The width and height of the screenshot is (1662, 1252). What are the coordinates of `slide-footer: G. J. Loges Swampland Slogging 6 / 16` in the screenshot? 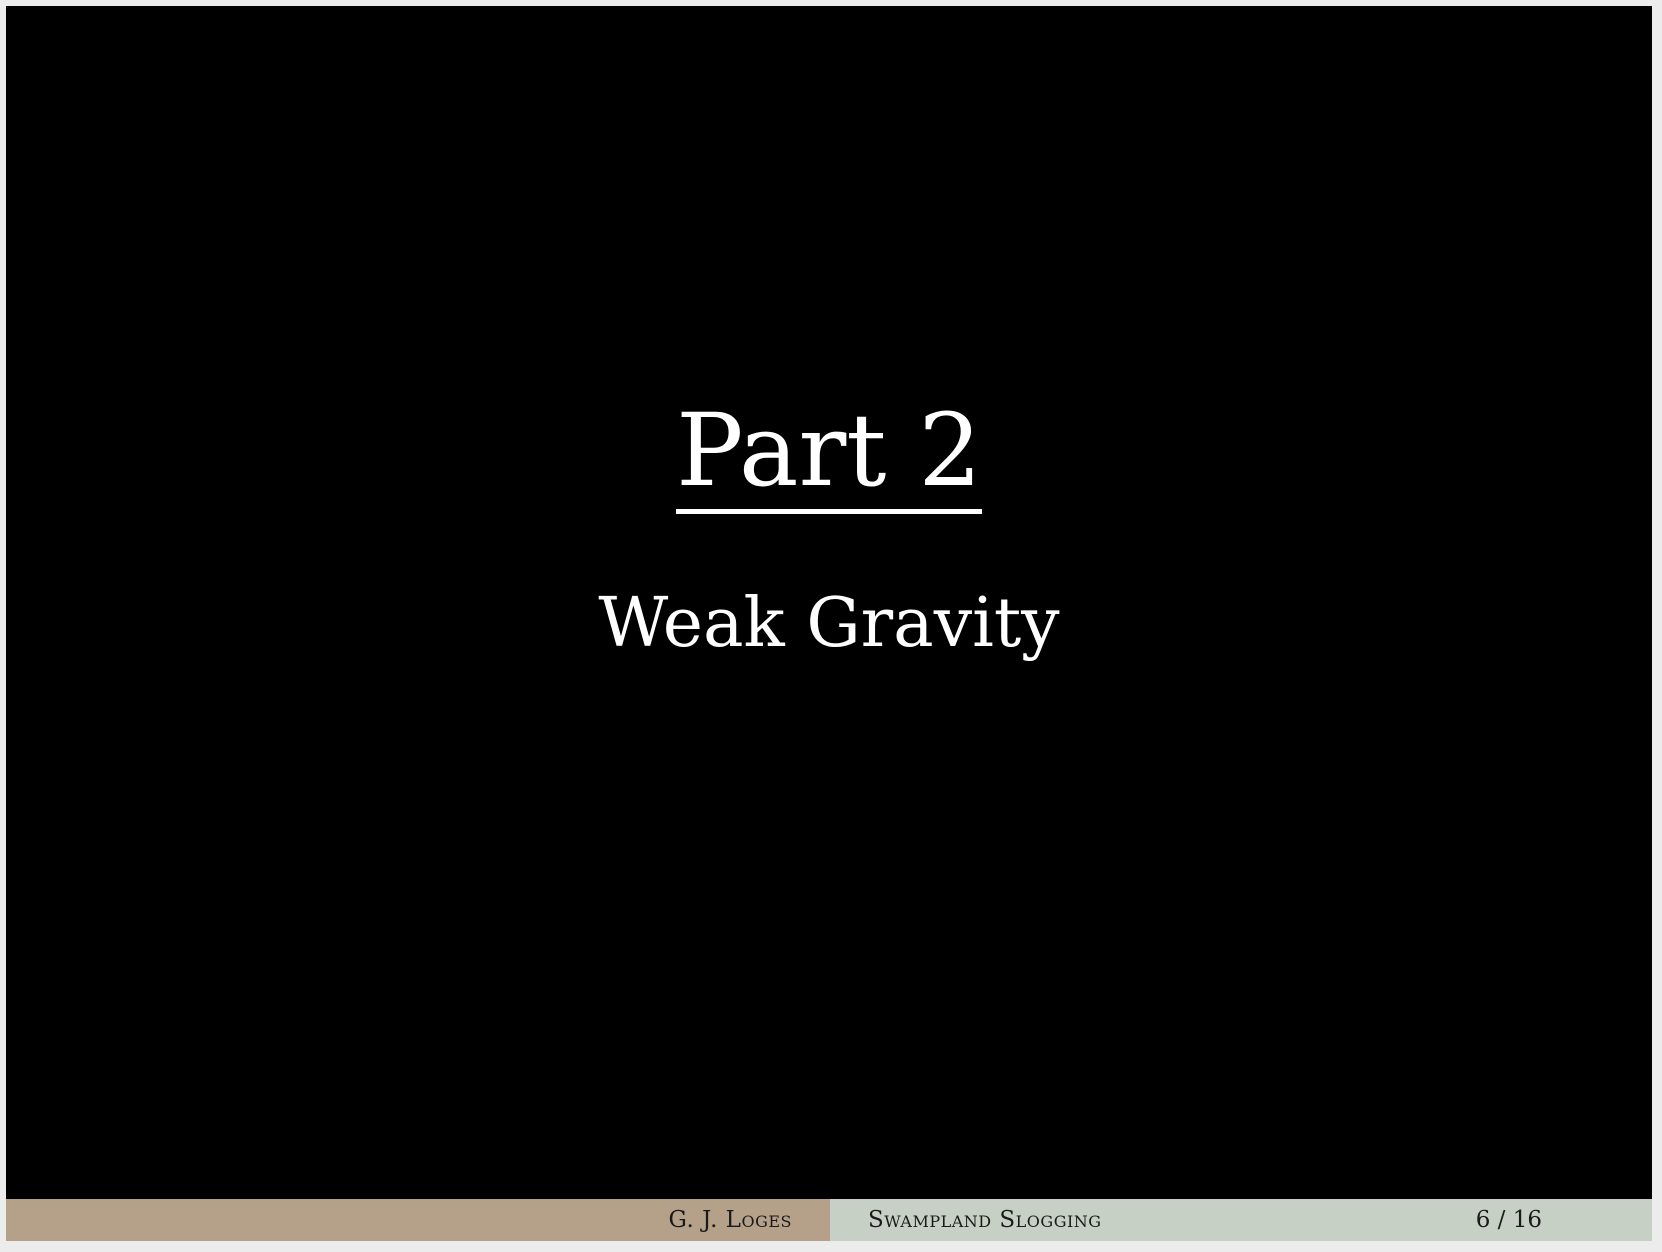 It's located at (829, 1220).